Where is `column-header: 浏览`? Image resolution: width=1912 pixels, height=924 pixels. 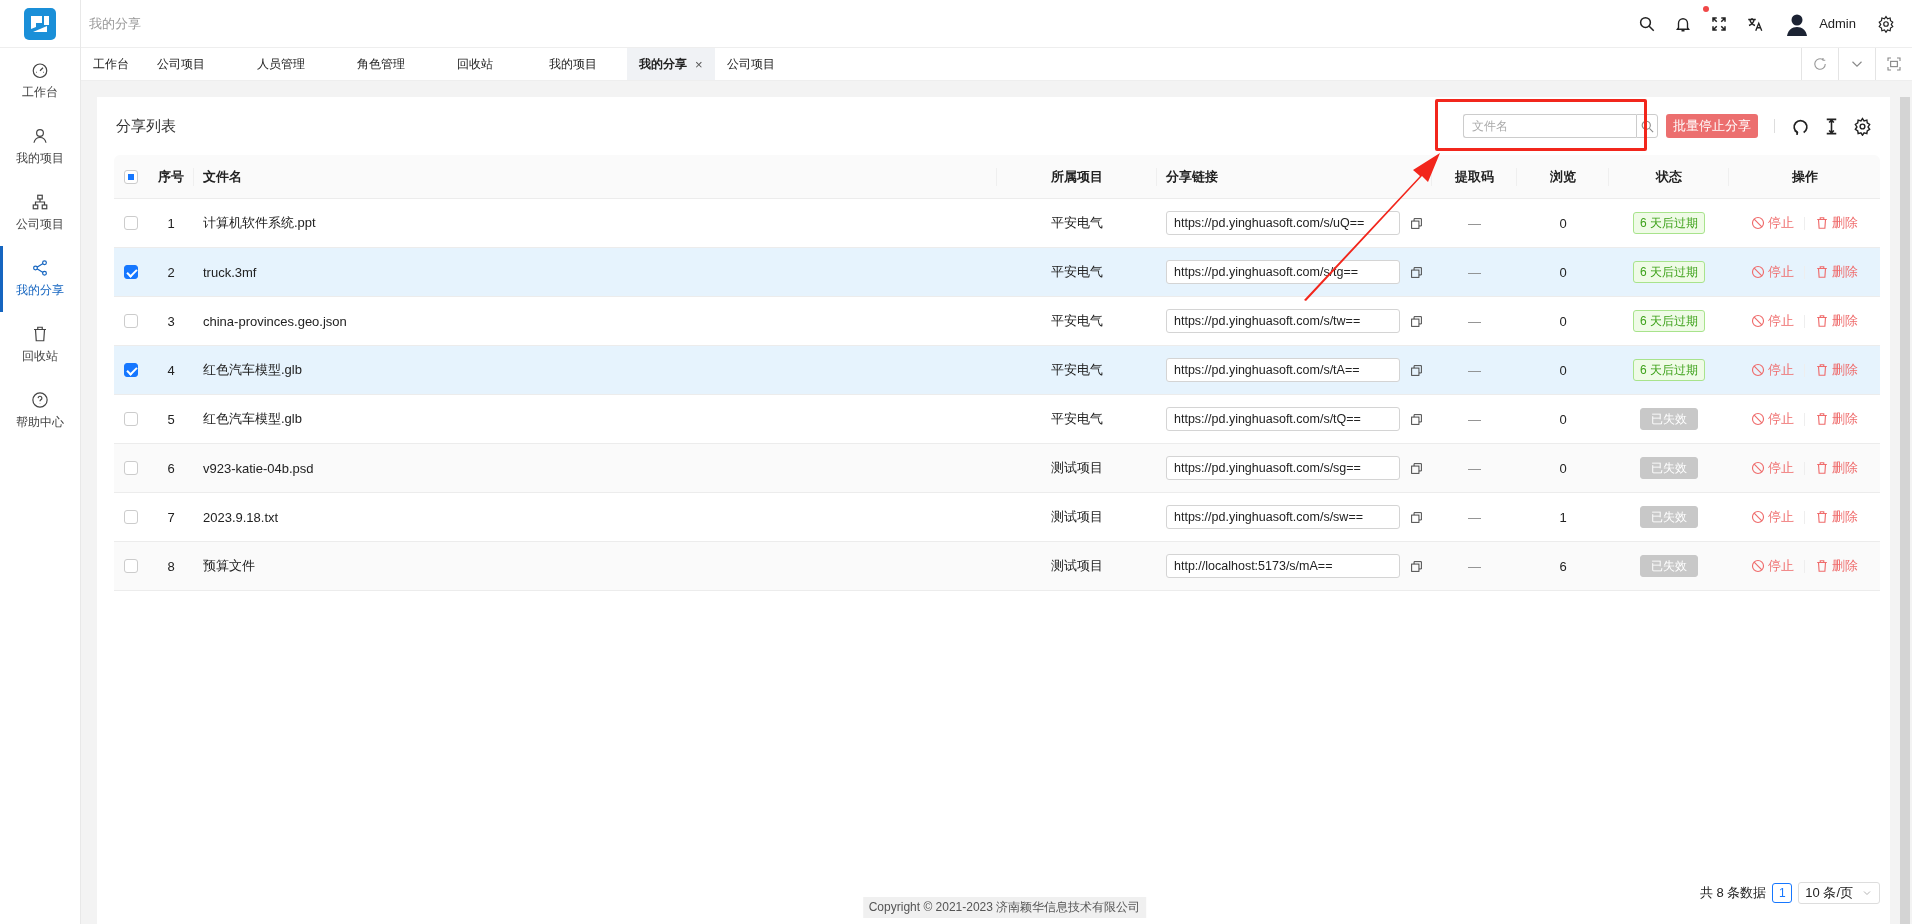 column-header: 浏览 is located at coordinates (1562, 176).